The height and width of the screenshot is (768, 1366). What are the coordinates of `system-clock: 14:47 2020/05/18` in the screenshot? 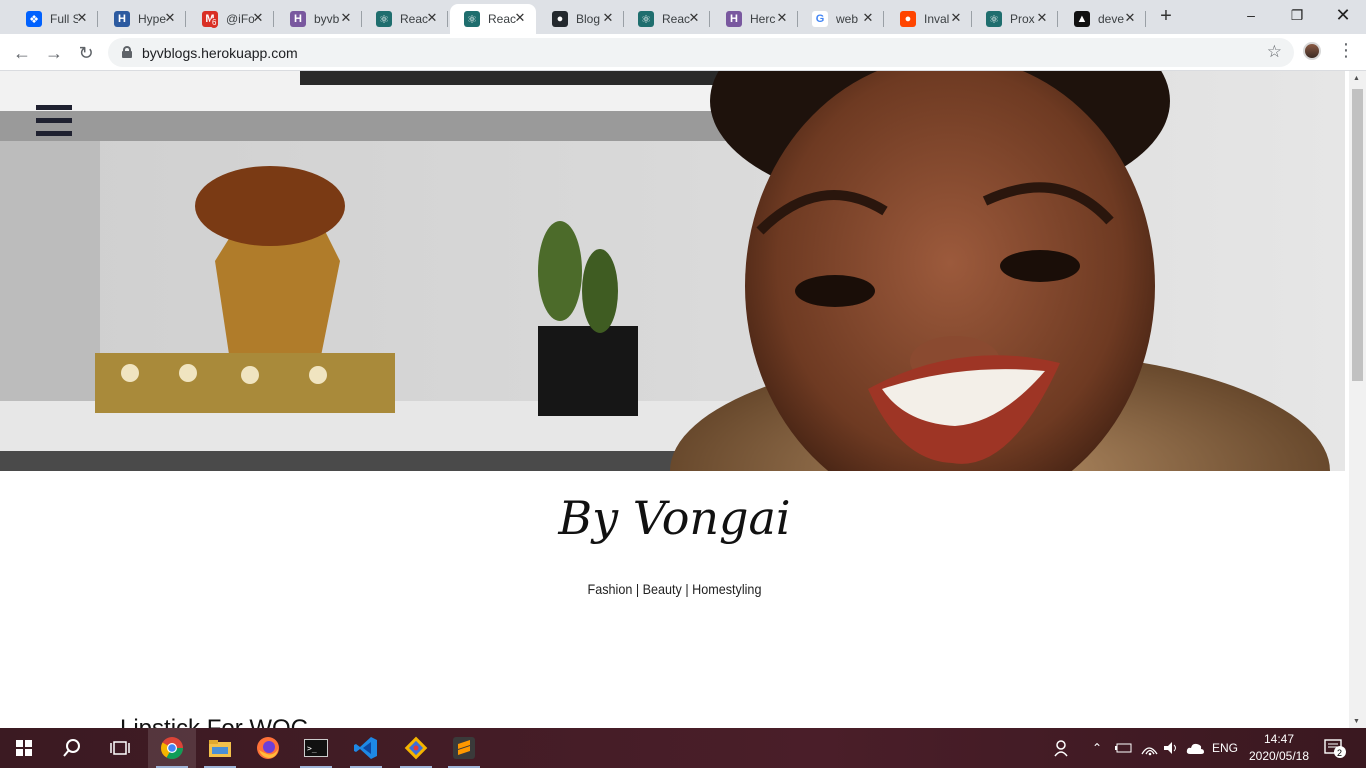 It's located at (1279, 748).